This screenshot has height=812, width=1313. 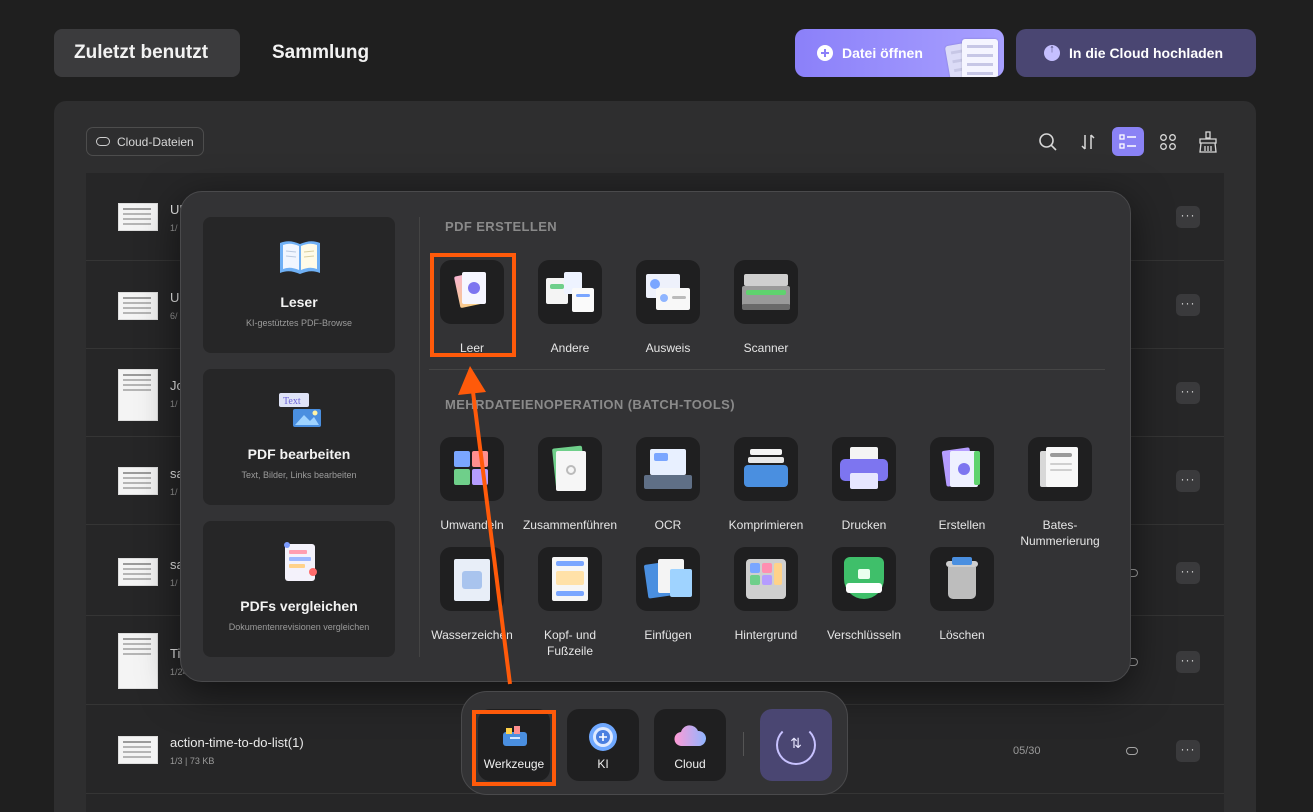 I want to click on file-title: Ti, so click(x=175, y=653).